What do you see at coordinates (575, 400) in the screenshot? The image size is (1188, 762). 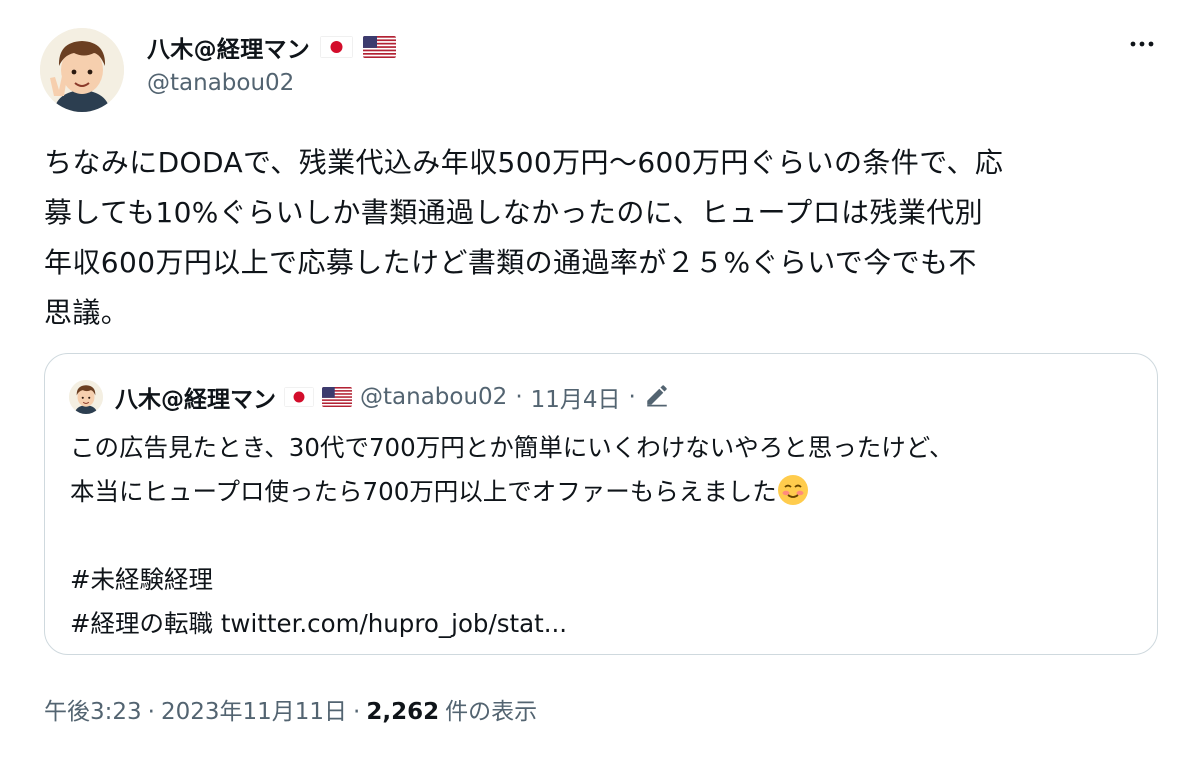 I see `quoted-date: 11月4日` at bounding box center [575, 400].